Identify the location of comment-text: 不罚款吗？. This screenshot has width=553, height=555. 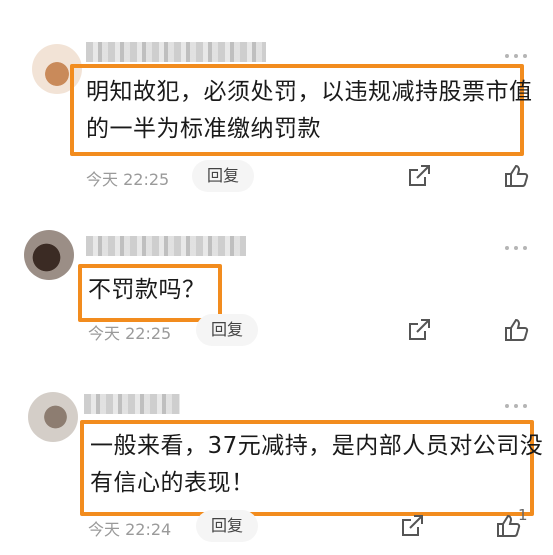
(147, 290).